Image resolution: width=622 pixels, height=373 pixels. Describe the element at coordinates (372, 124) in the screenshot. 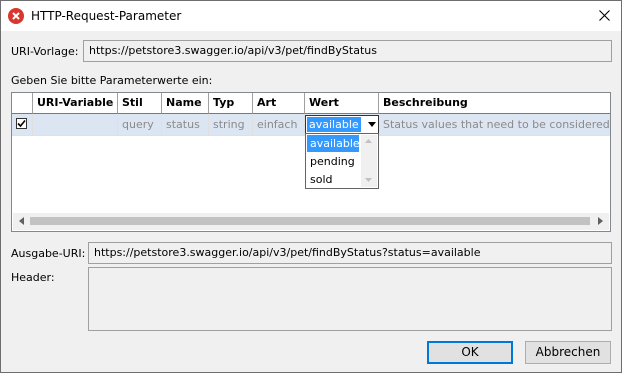

I see `chevron-down-icon` at that location.